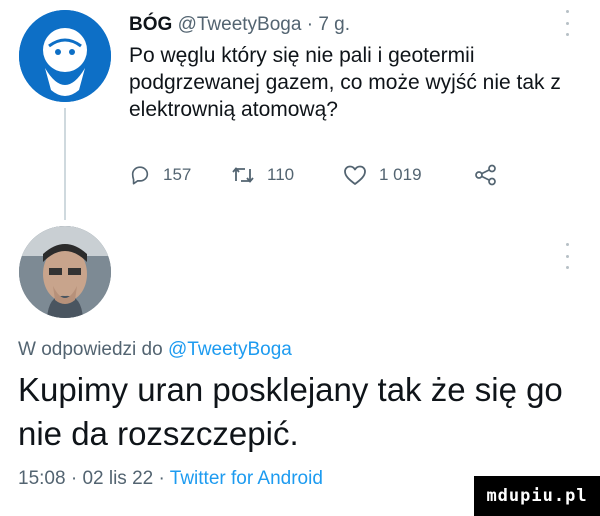  I want to click on reply-time: 15:08, so click(42, 478).